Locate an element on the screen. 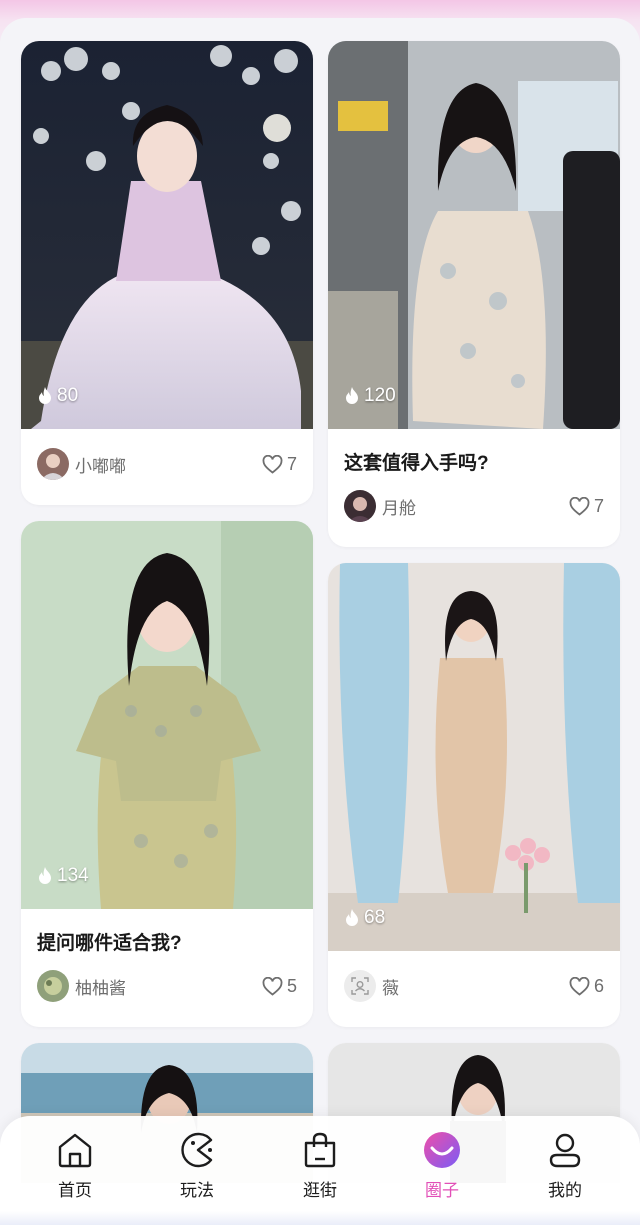  pacman-icon is located at coordinates (197, 1150).